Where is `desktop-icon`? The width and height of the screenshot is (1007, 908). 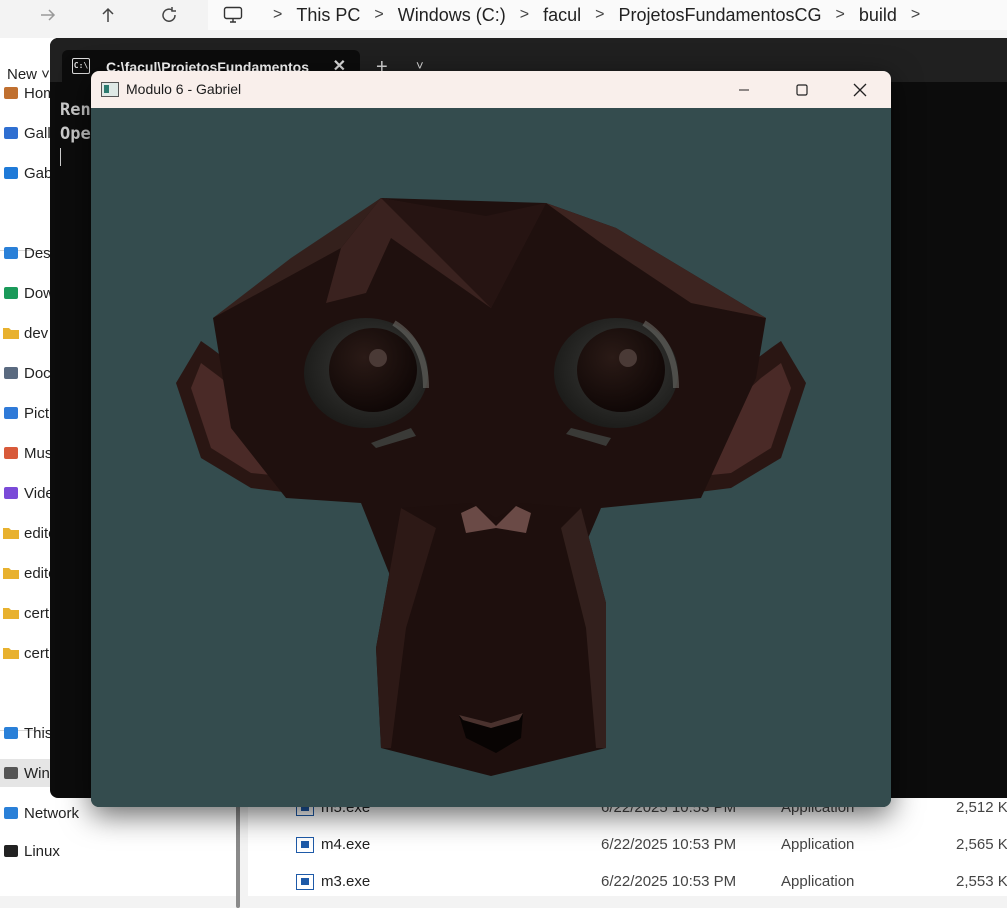 desktop-icon is located at coordinates (11, 253).